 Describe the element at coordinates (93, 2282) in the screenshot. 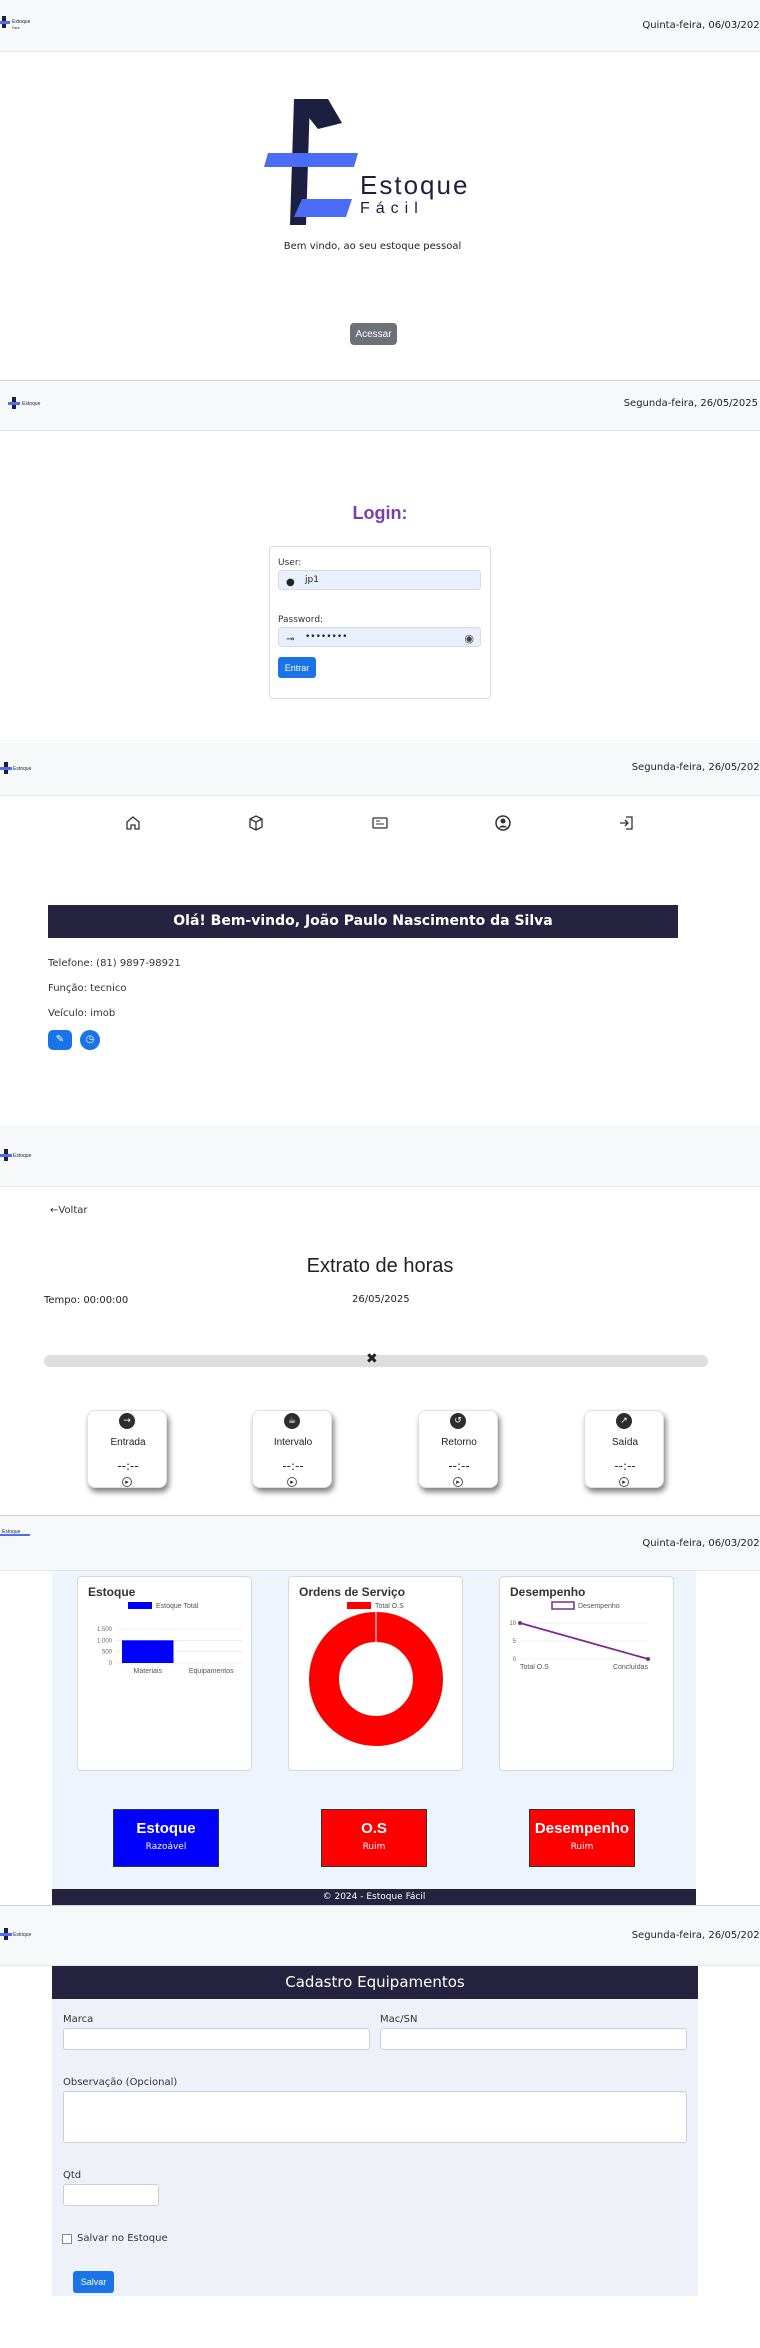

I see `save-button: Salvar` at that location.